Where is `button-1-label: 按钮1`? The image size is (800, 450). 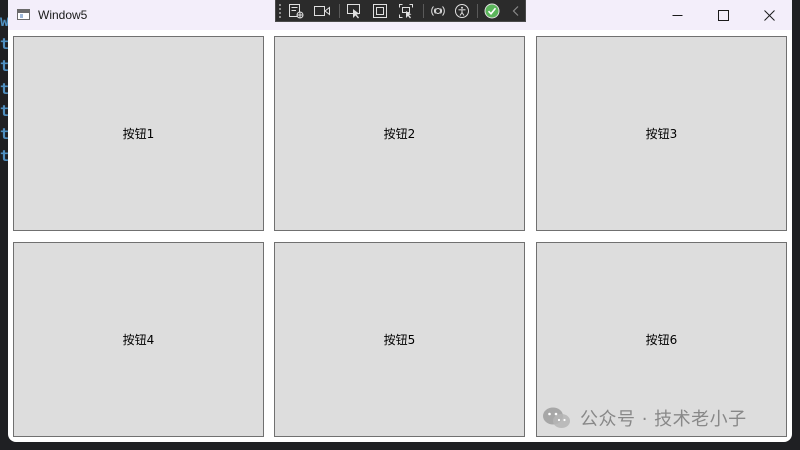 button-1-label: 按钮1 is located at coordinates (138, 134).